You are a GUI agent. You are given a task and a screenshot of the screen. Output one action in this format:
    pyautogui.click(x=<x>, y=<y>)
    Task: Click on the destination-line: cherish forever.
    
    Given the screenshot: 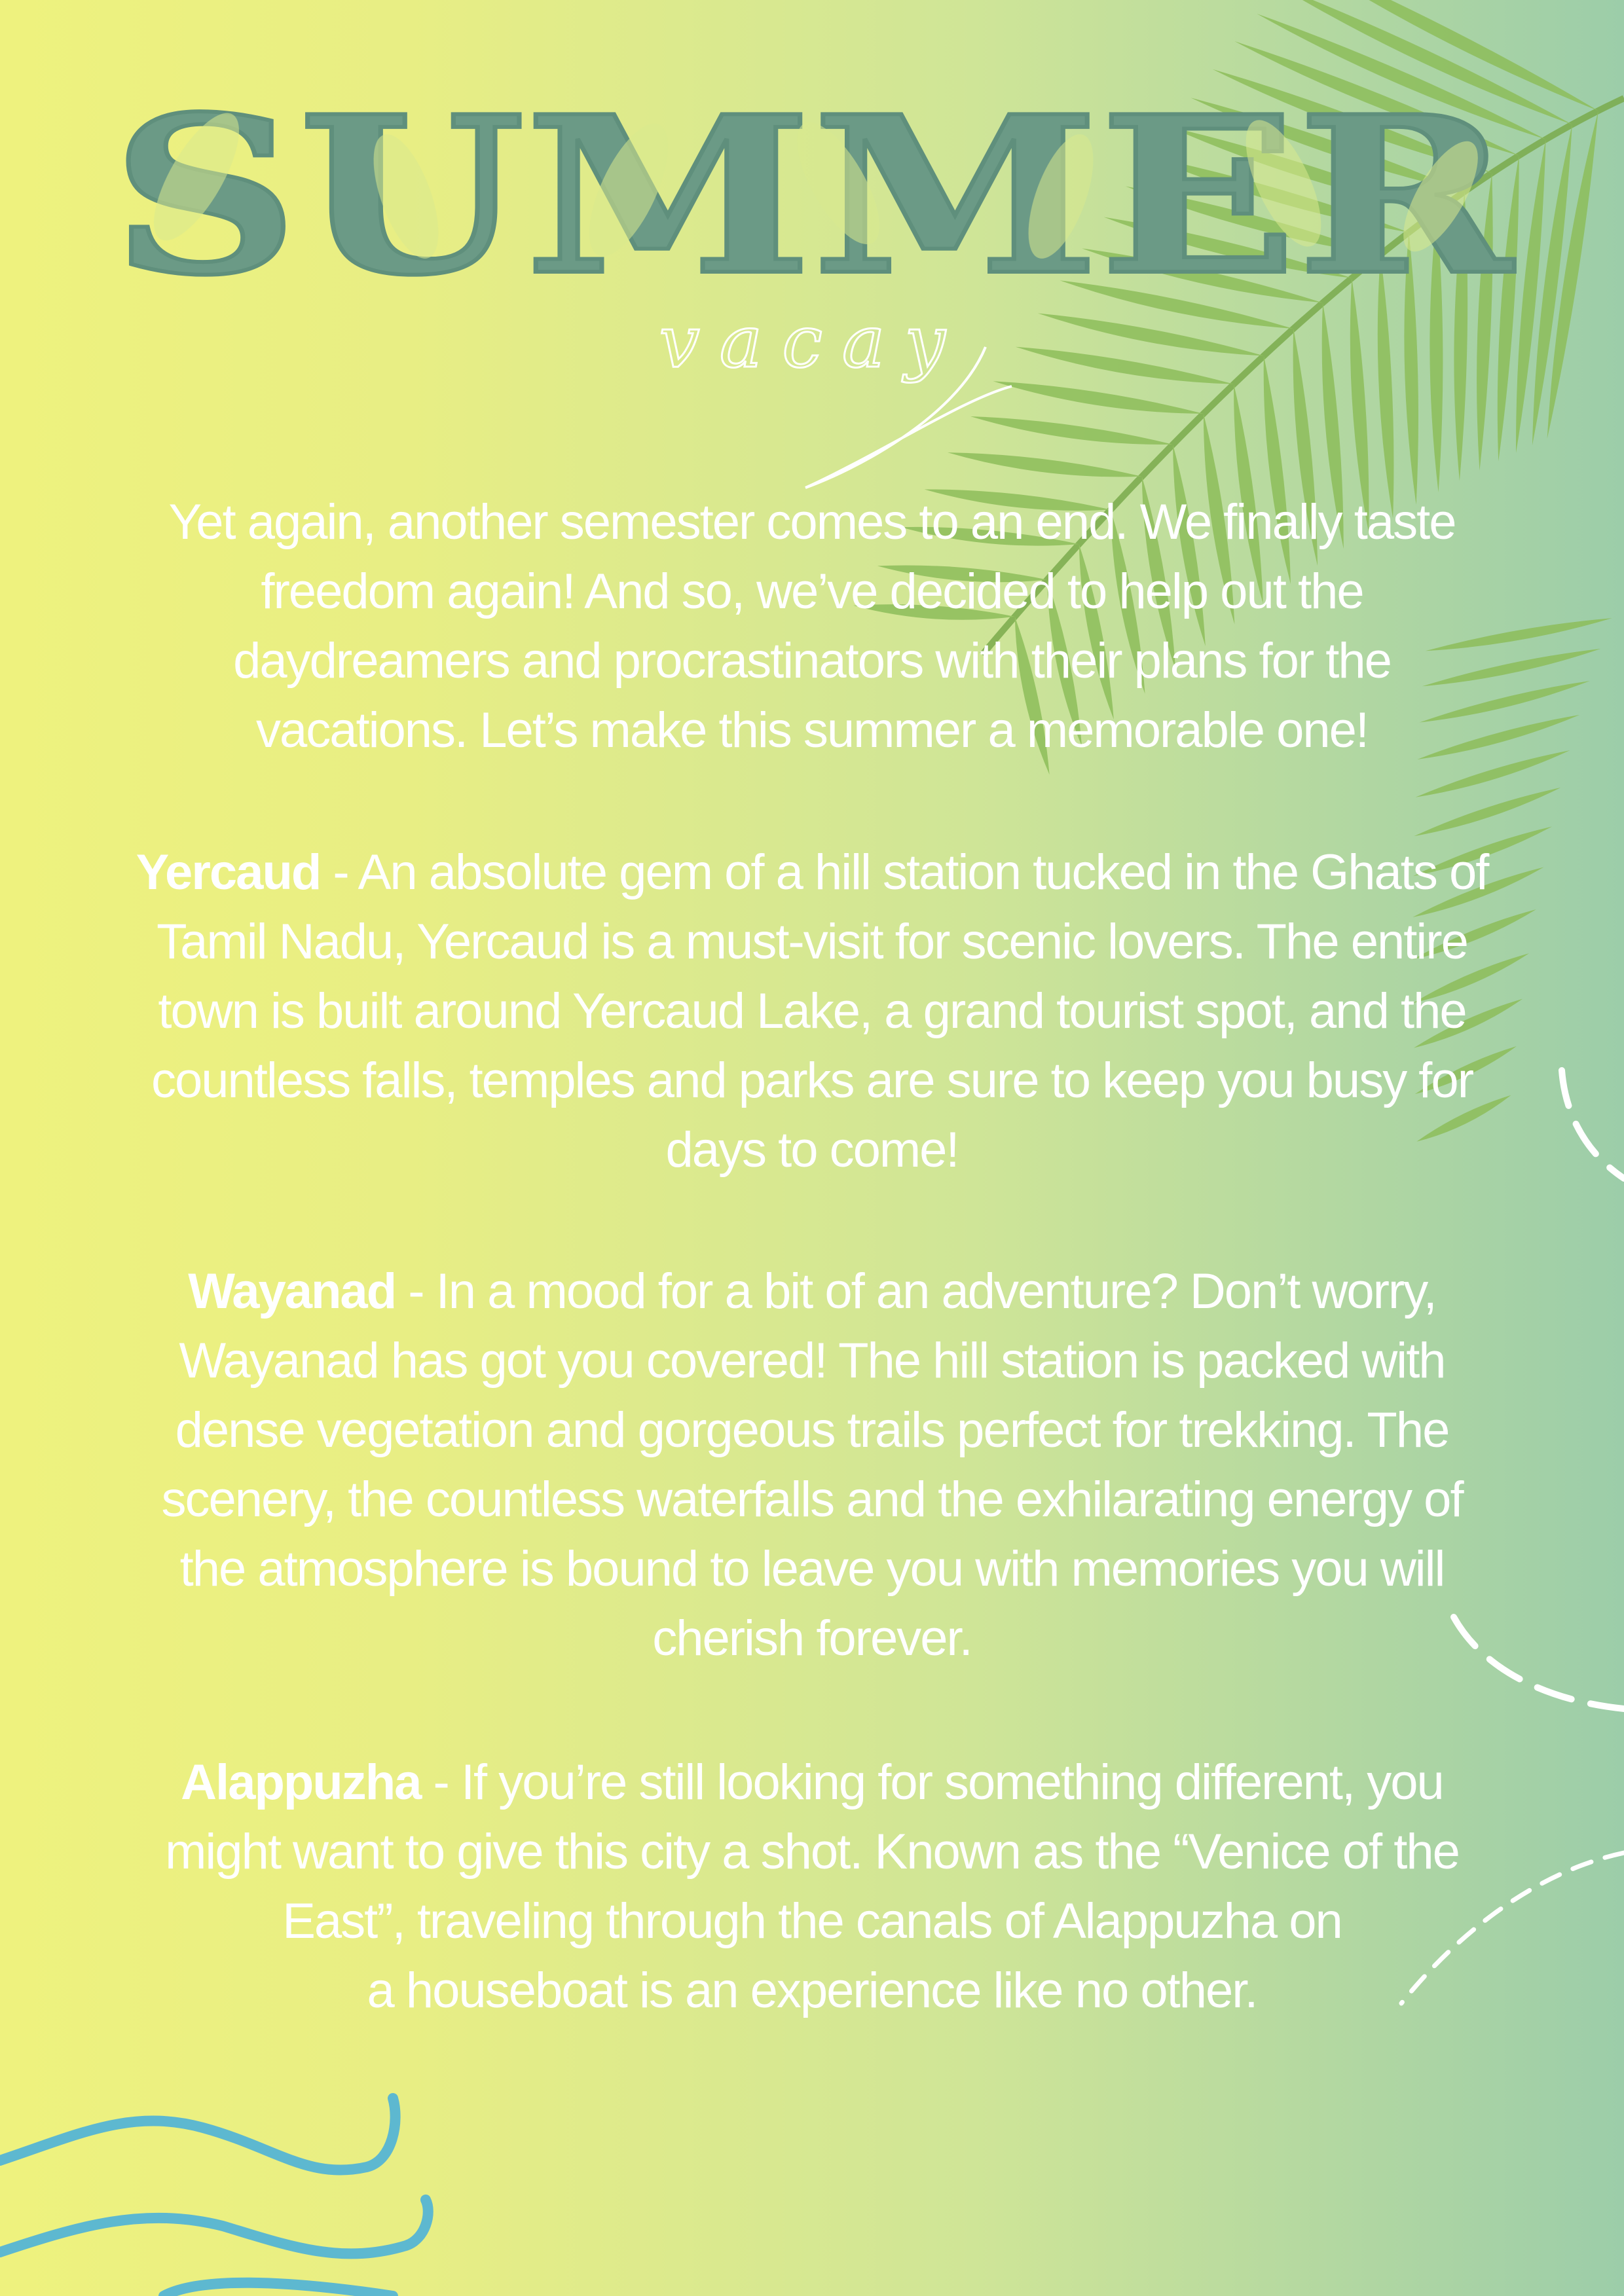 What is the action you would take?
    pyautogui.click(x=812, y=1638)
    